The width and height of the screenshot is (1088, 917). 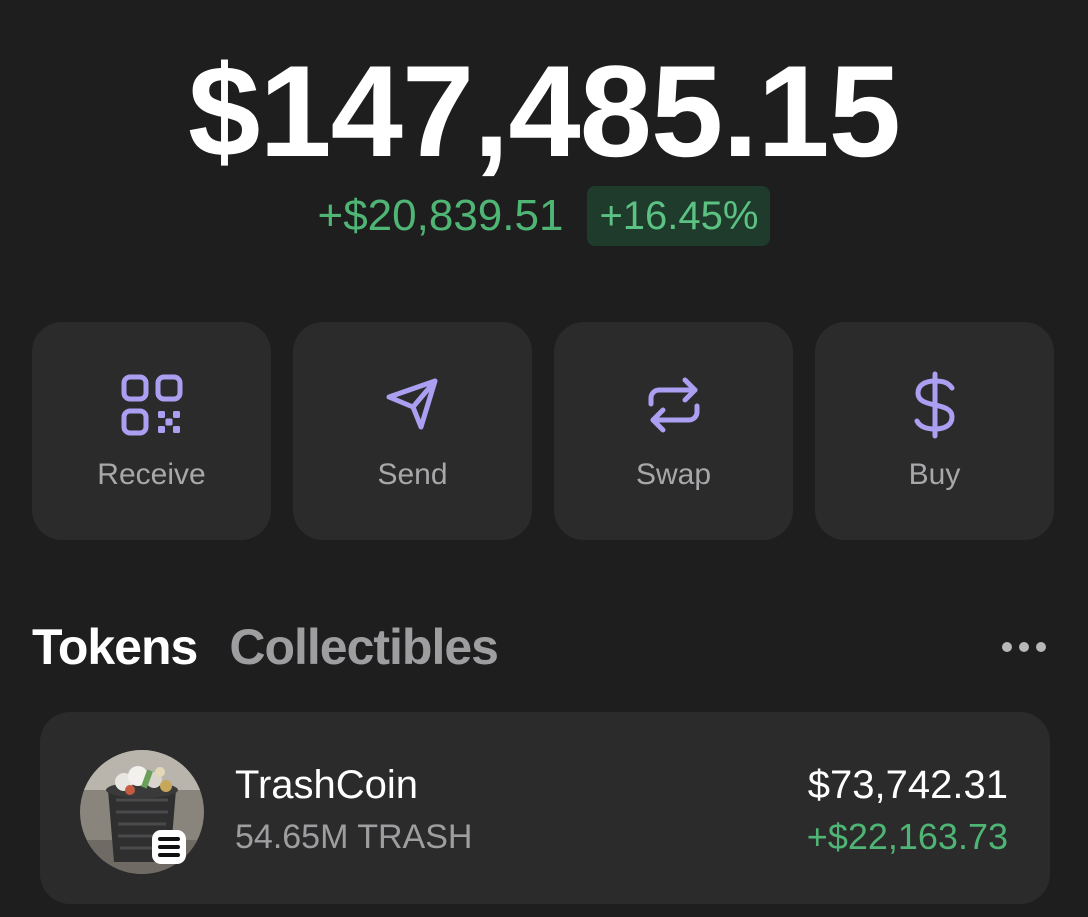 I want to click on token-avatar, so click(x=142, y=812).